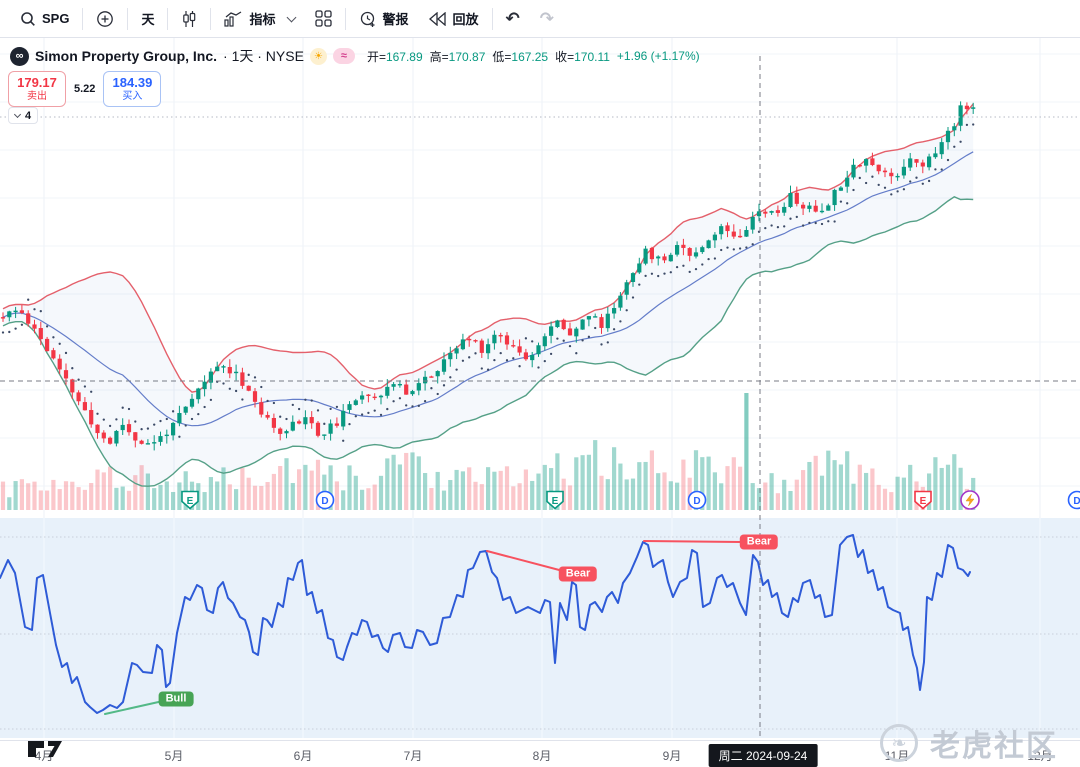 The image size is (1080, 767). Describe the element at coordinates (1039, 755) in the screenshot. I see `axis-month-label: 12月` at that location.